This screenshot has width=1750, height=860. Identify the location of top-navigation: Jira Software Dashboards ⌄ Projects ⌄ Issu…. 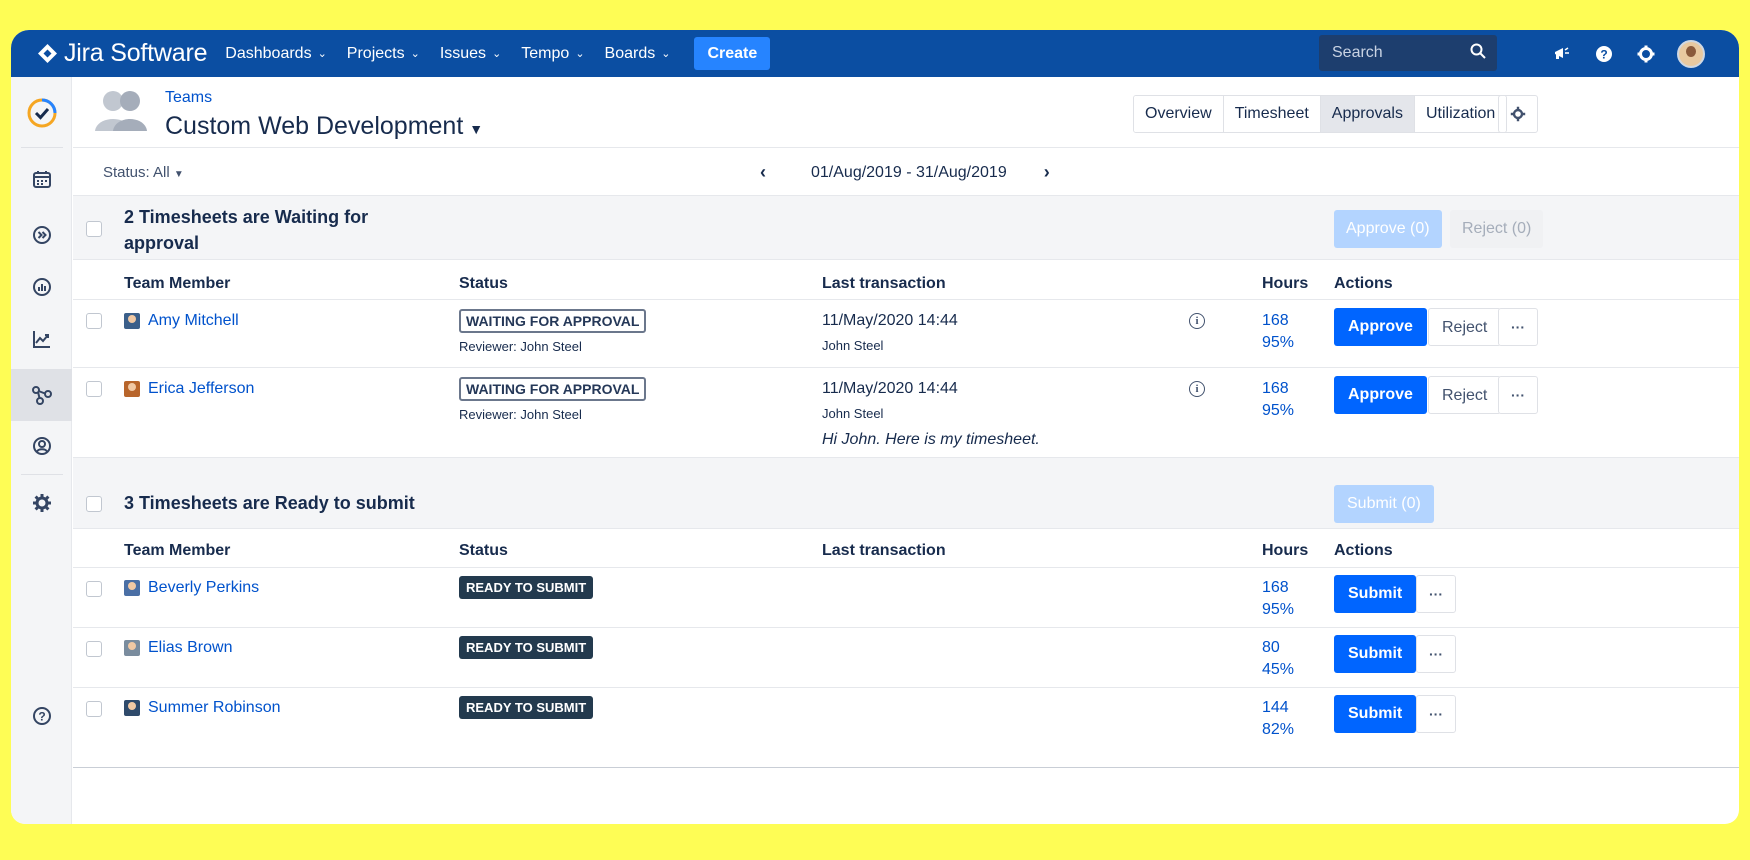
(875, 53).